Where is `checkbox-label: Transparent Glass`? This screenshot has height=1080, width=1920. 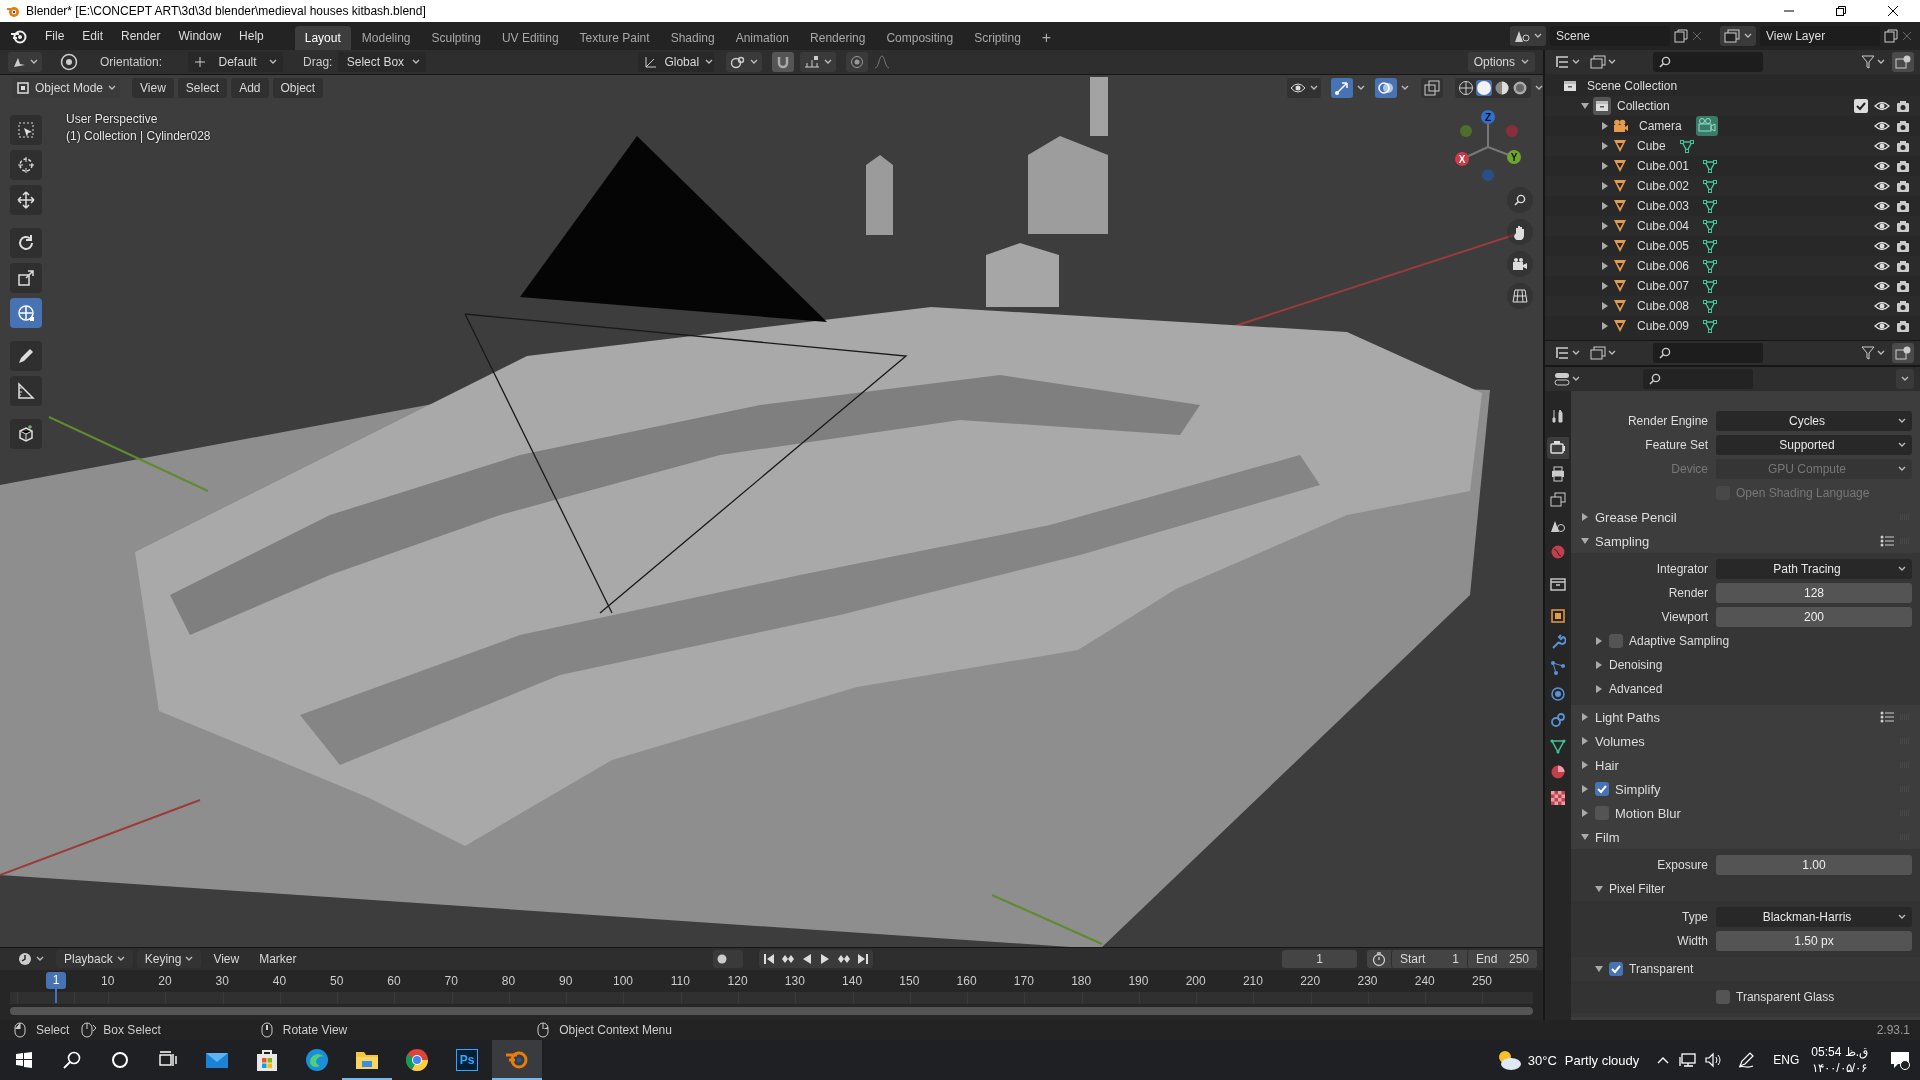 checkbox-label: Transparent Glass is located at coordinates (1785, 997).